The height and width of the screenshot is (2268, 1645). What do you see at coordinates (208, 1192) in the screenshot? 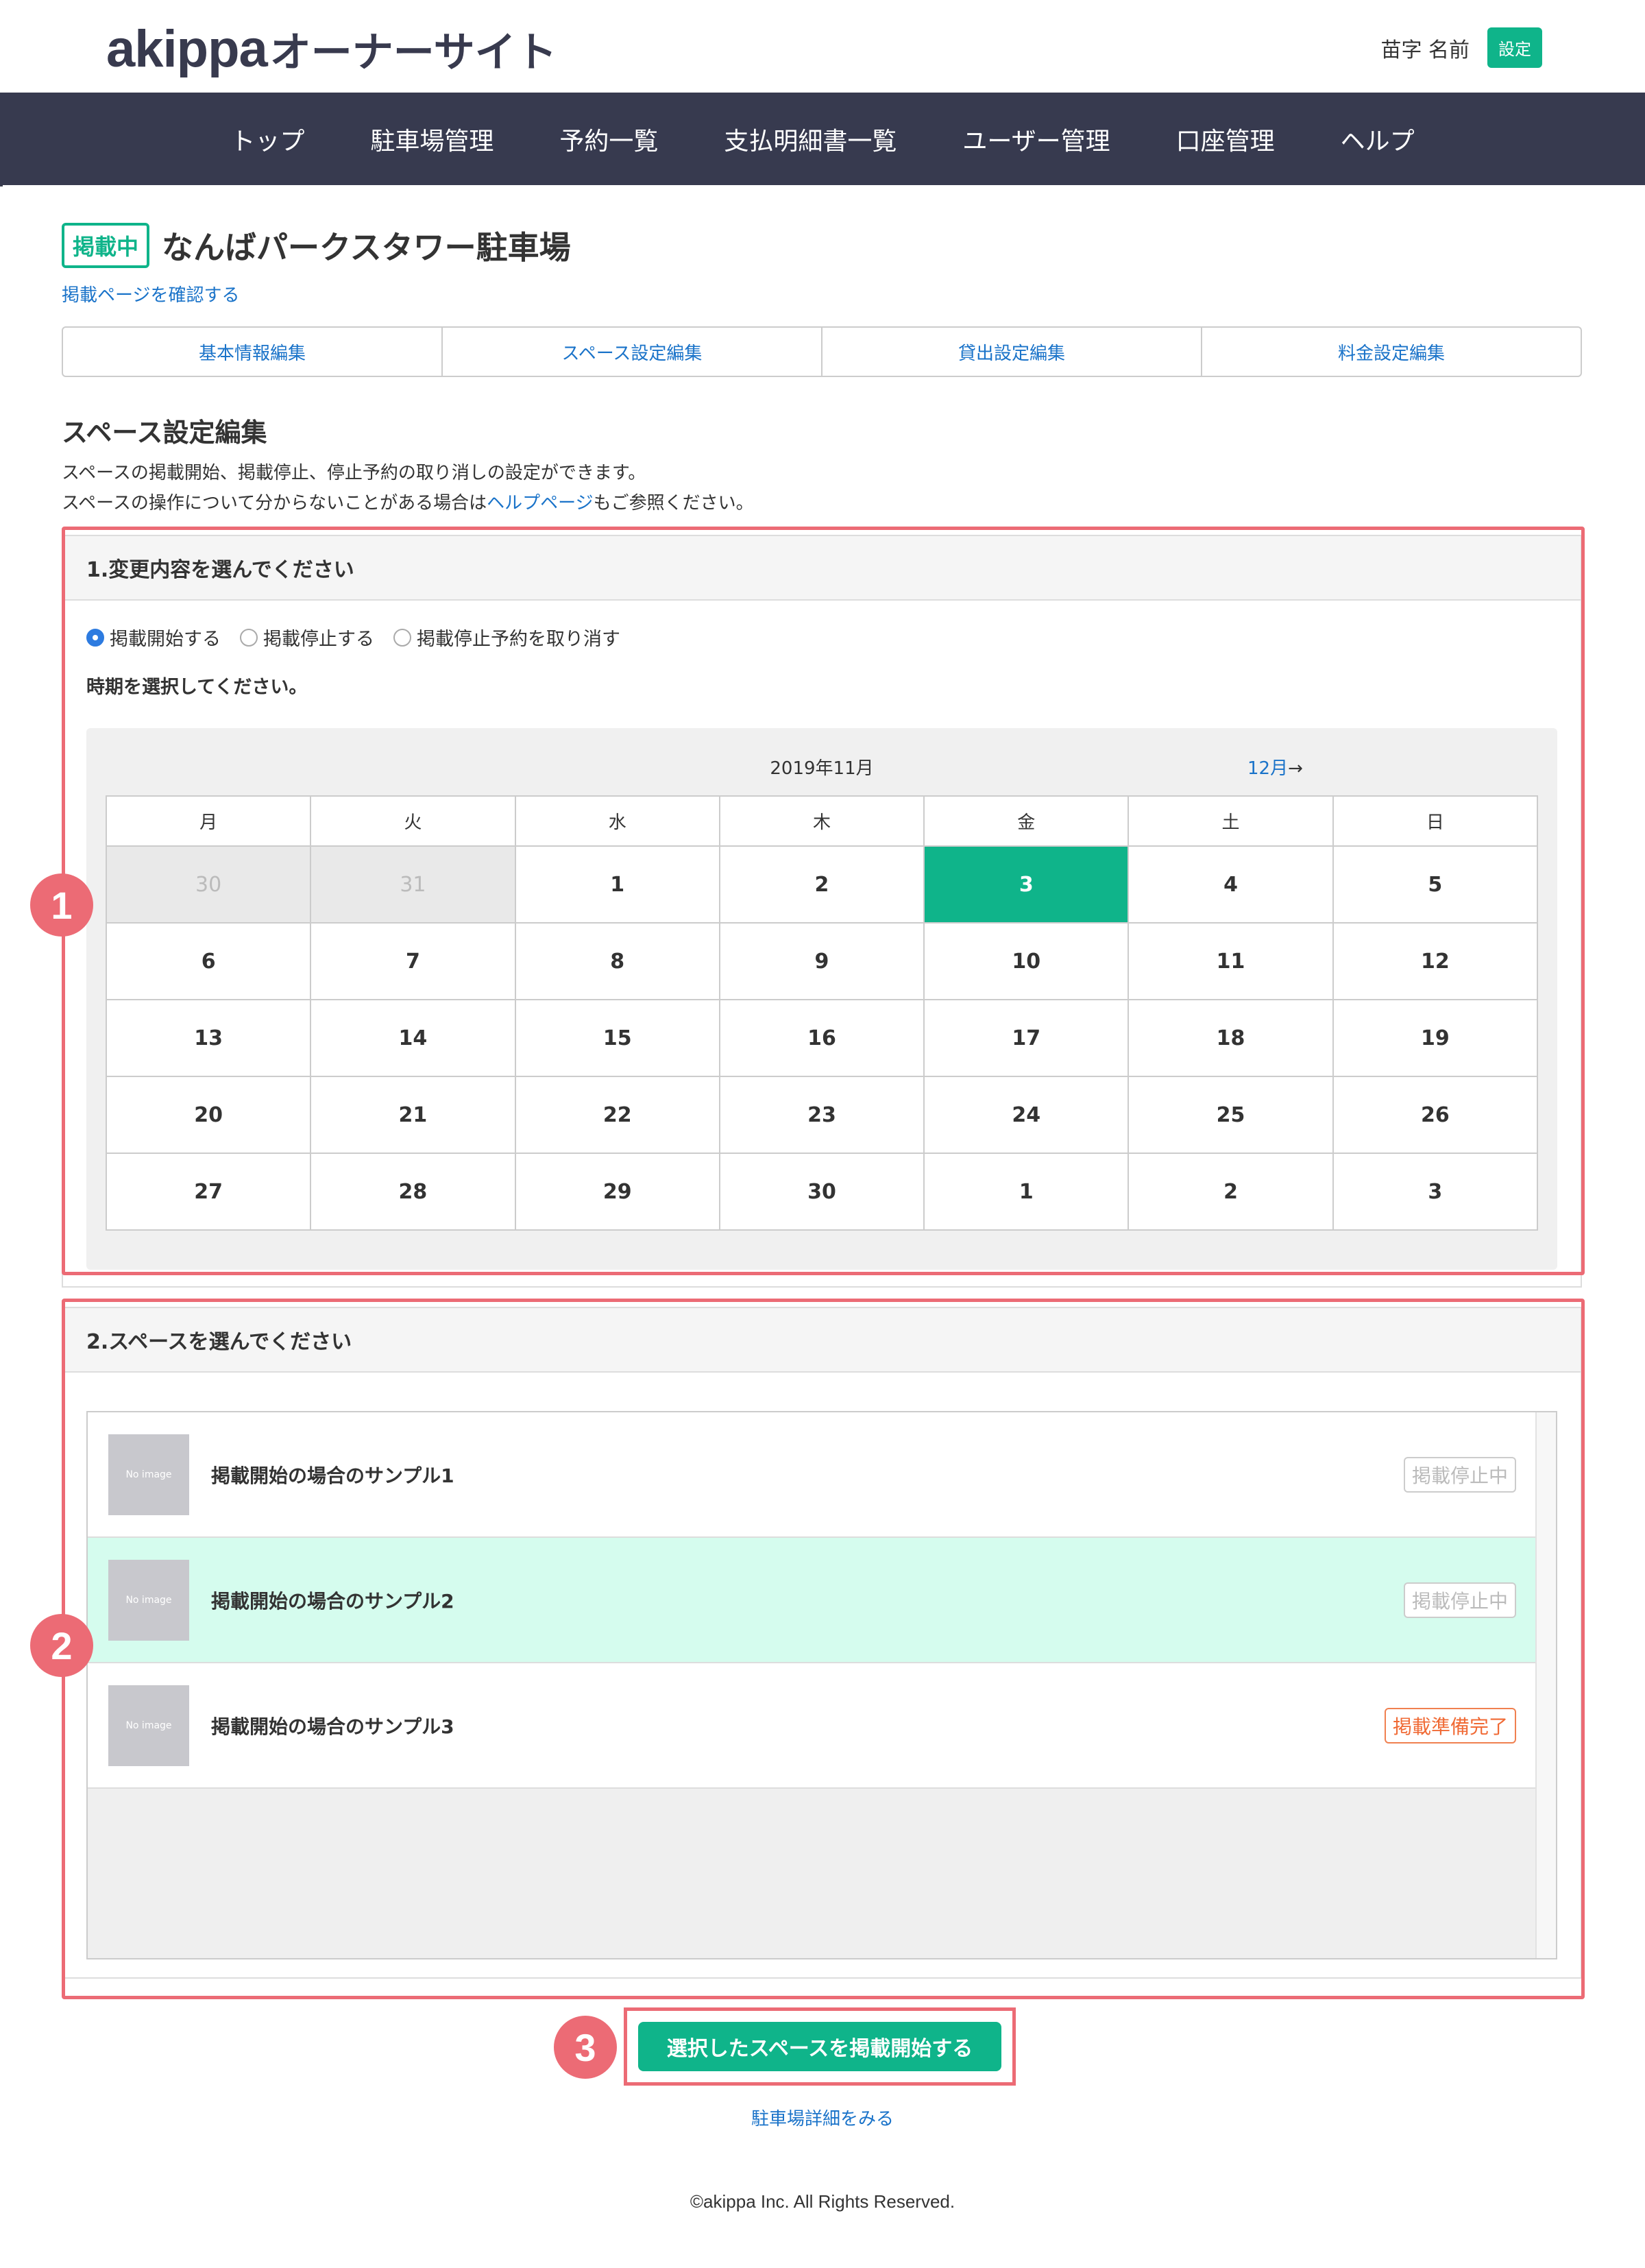
I see `calendar-day: 27` at bounding box center [208, 1192].